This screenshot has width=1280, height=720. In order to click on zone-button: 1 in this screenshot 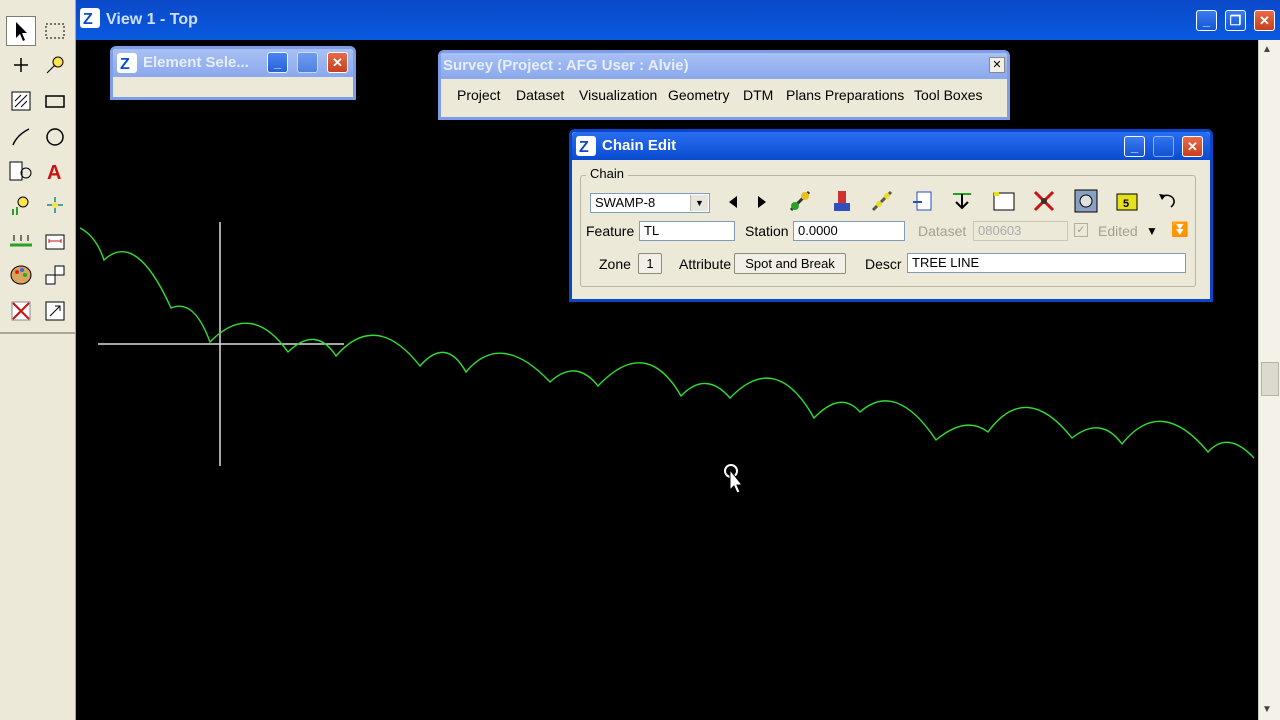, I will do `click(650, 263)`.